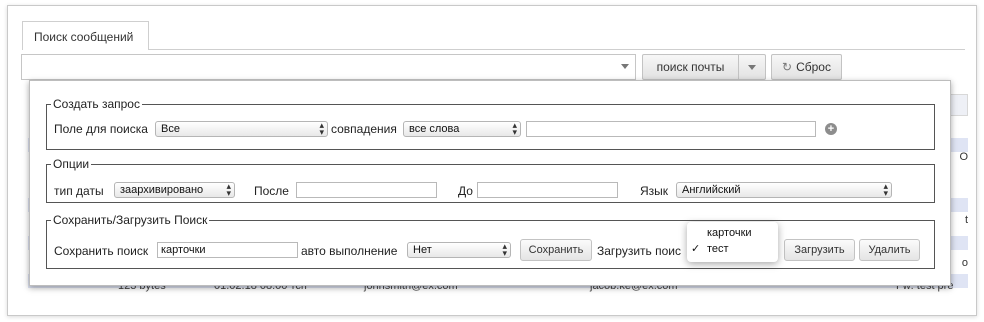  What do you see at coordinates (639, 251) in the screenshot?
I see `load-search-label: Загрузить поис` at bounding box center [639, 251].